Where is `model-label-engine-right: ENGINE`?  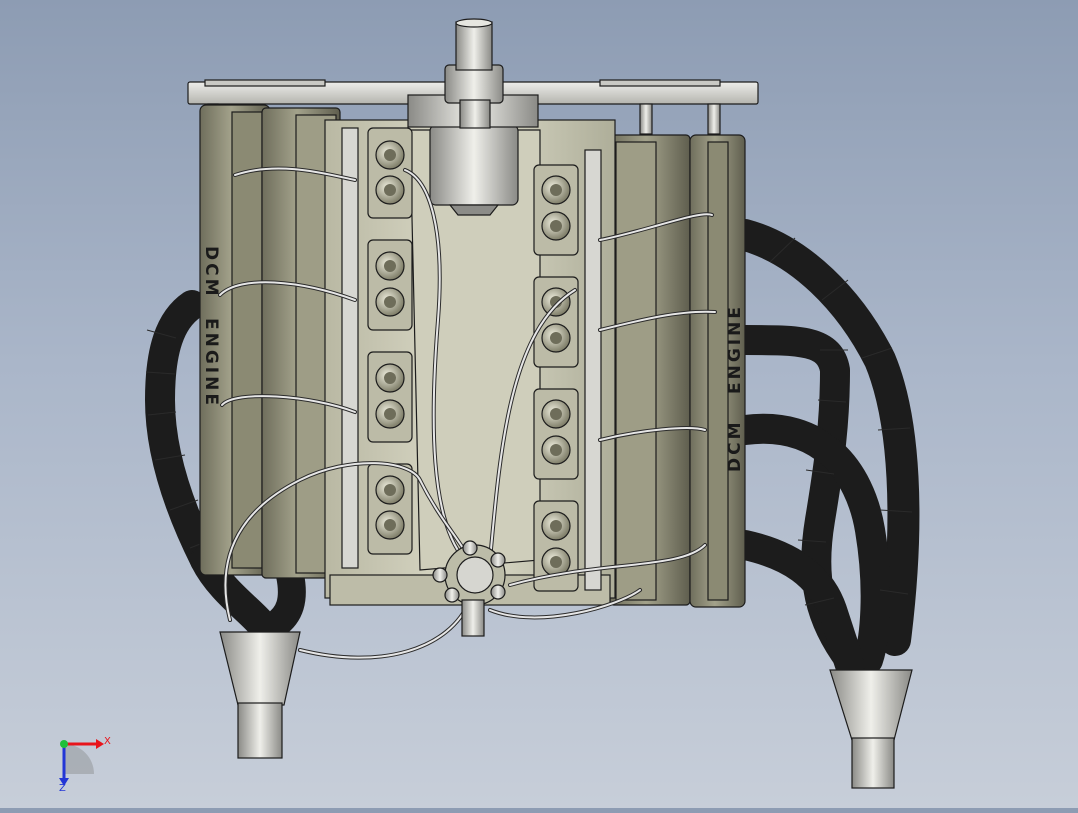
model-label-engine-right: ENGINE is located at coordinates (735, 349).